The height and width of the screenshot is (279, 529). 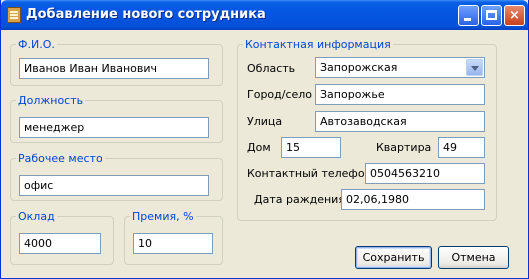 I want to click on close-button: ×, so click(x=514, y=15).